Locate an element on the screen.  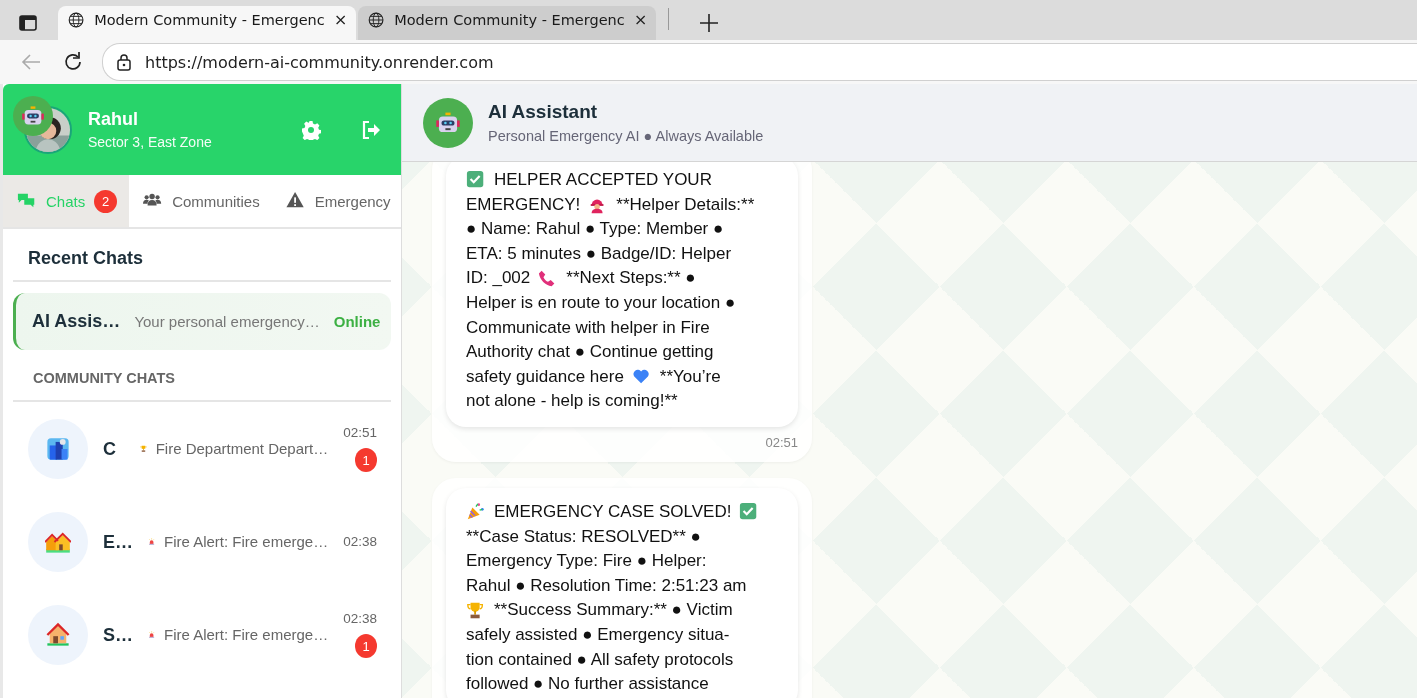
message-time: 02:51 is located at coordinates (781, 441).